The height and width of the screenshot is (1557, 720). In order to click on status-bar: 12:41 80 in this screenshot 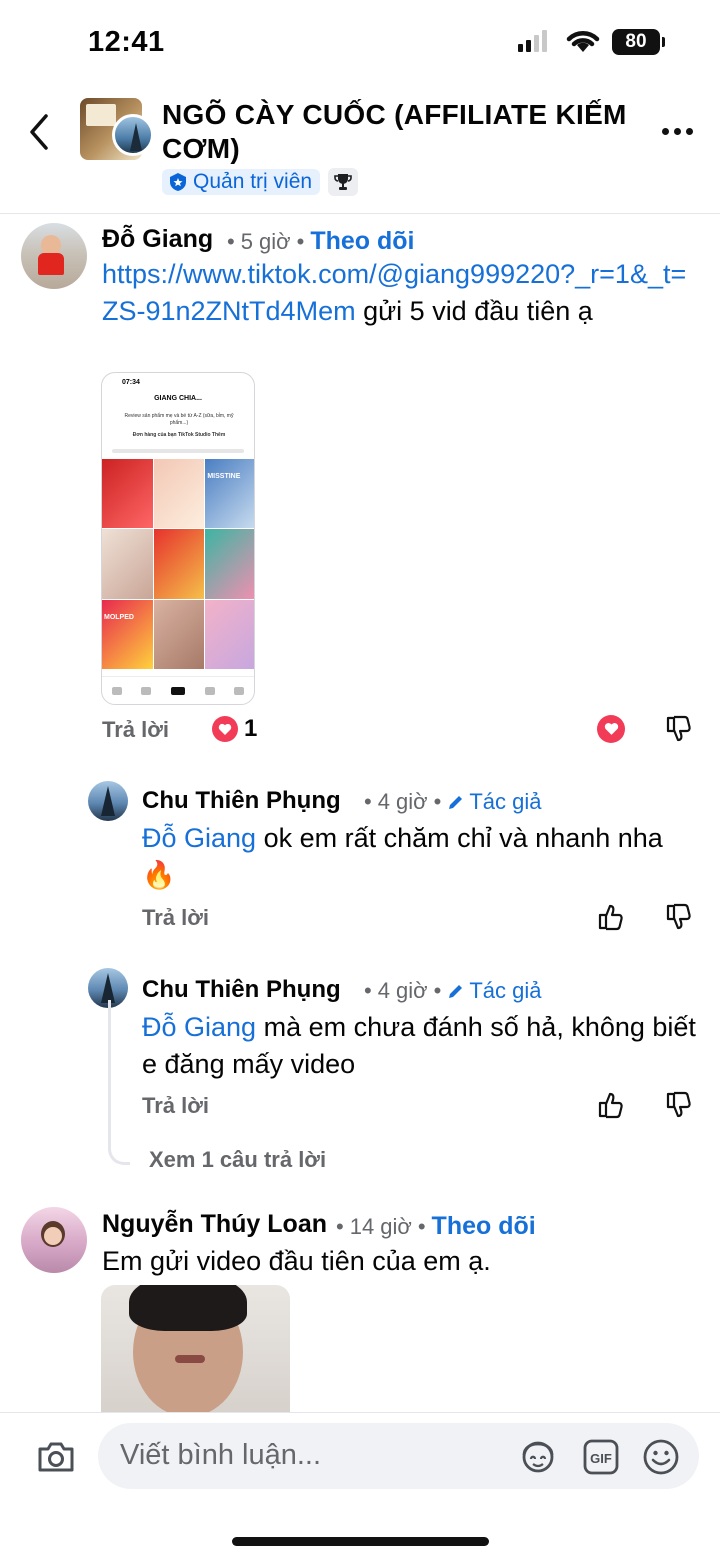, I will do `click(360, 42)`.